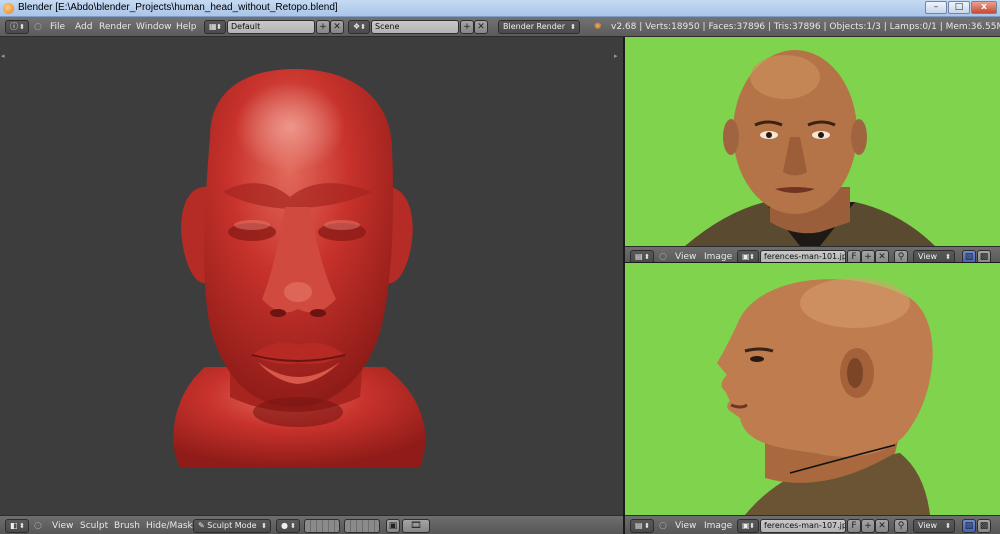 The height and width of the screenshot is (534, 1000). I want to click on menu-help: Help, so click(186, 27).